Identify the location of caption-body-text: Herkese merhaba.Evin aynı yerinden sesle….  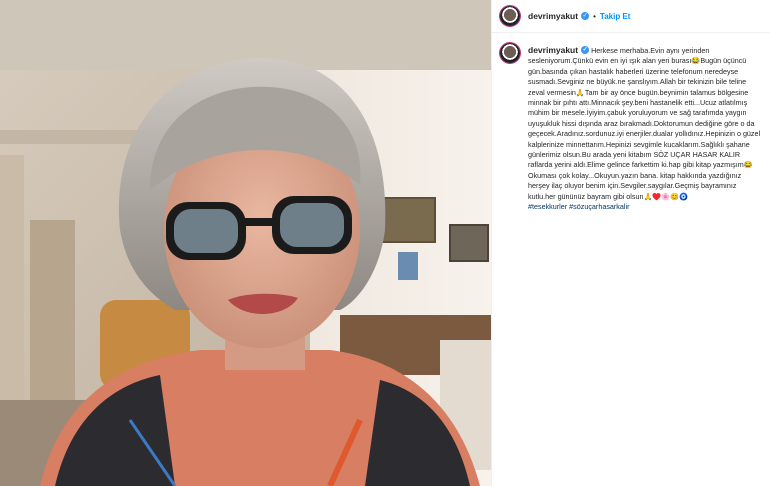
(644, 123).